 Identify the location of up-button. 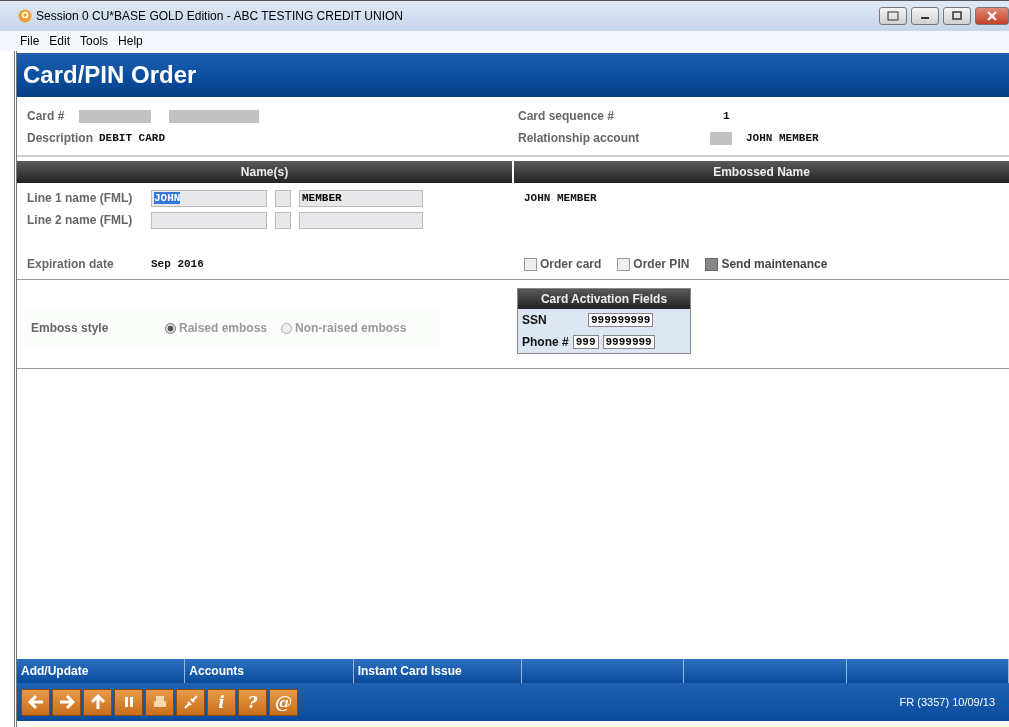
(97, 702).